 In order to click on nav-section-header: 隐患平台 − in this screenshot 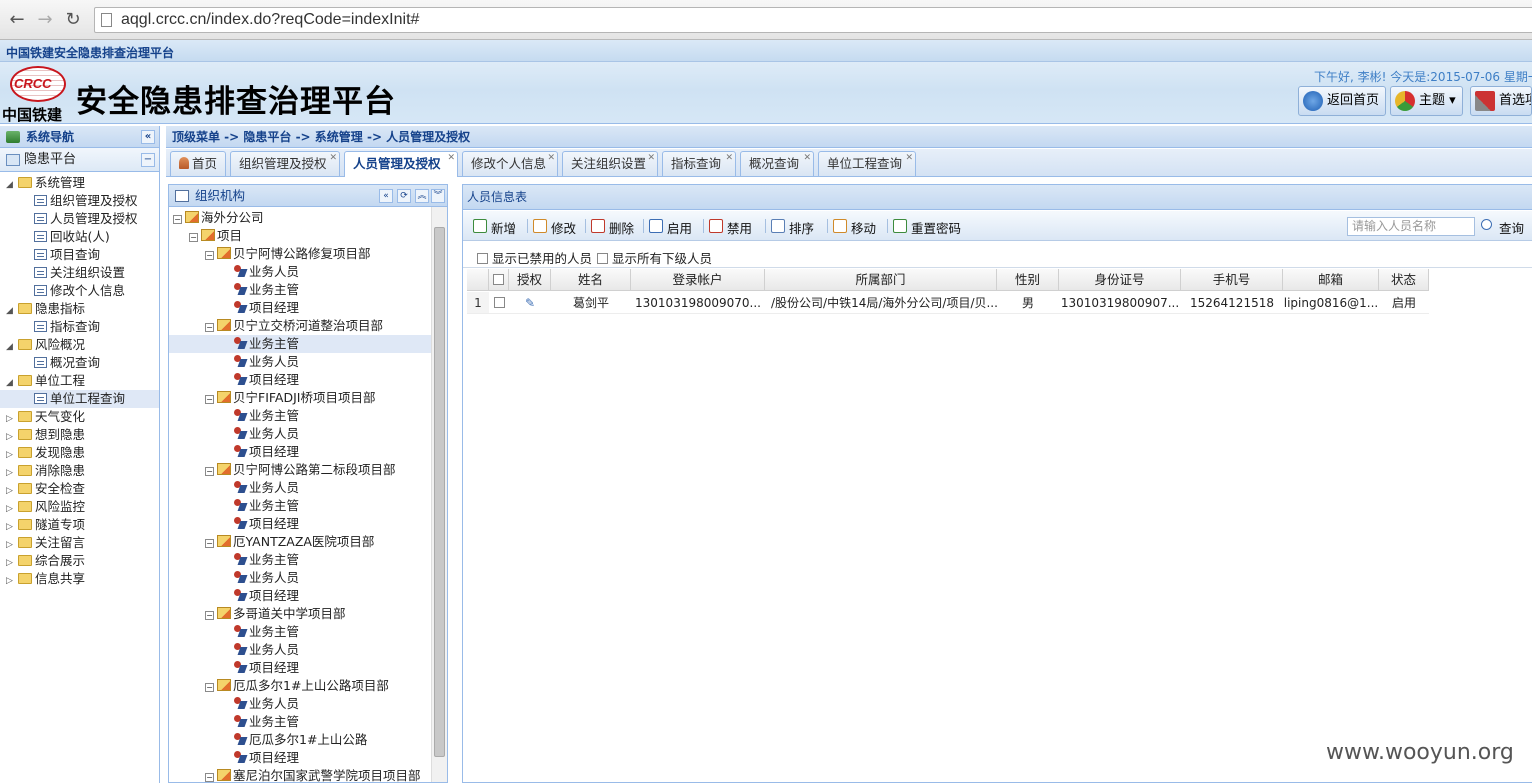, I will do `click(79, 160)`.